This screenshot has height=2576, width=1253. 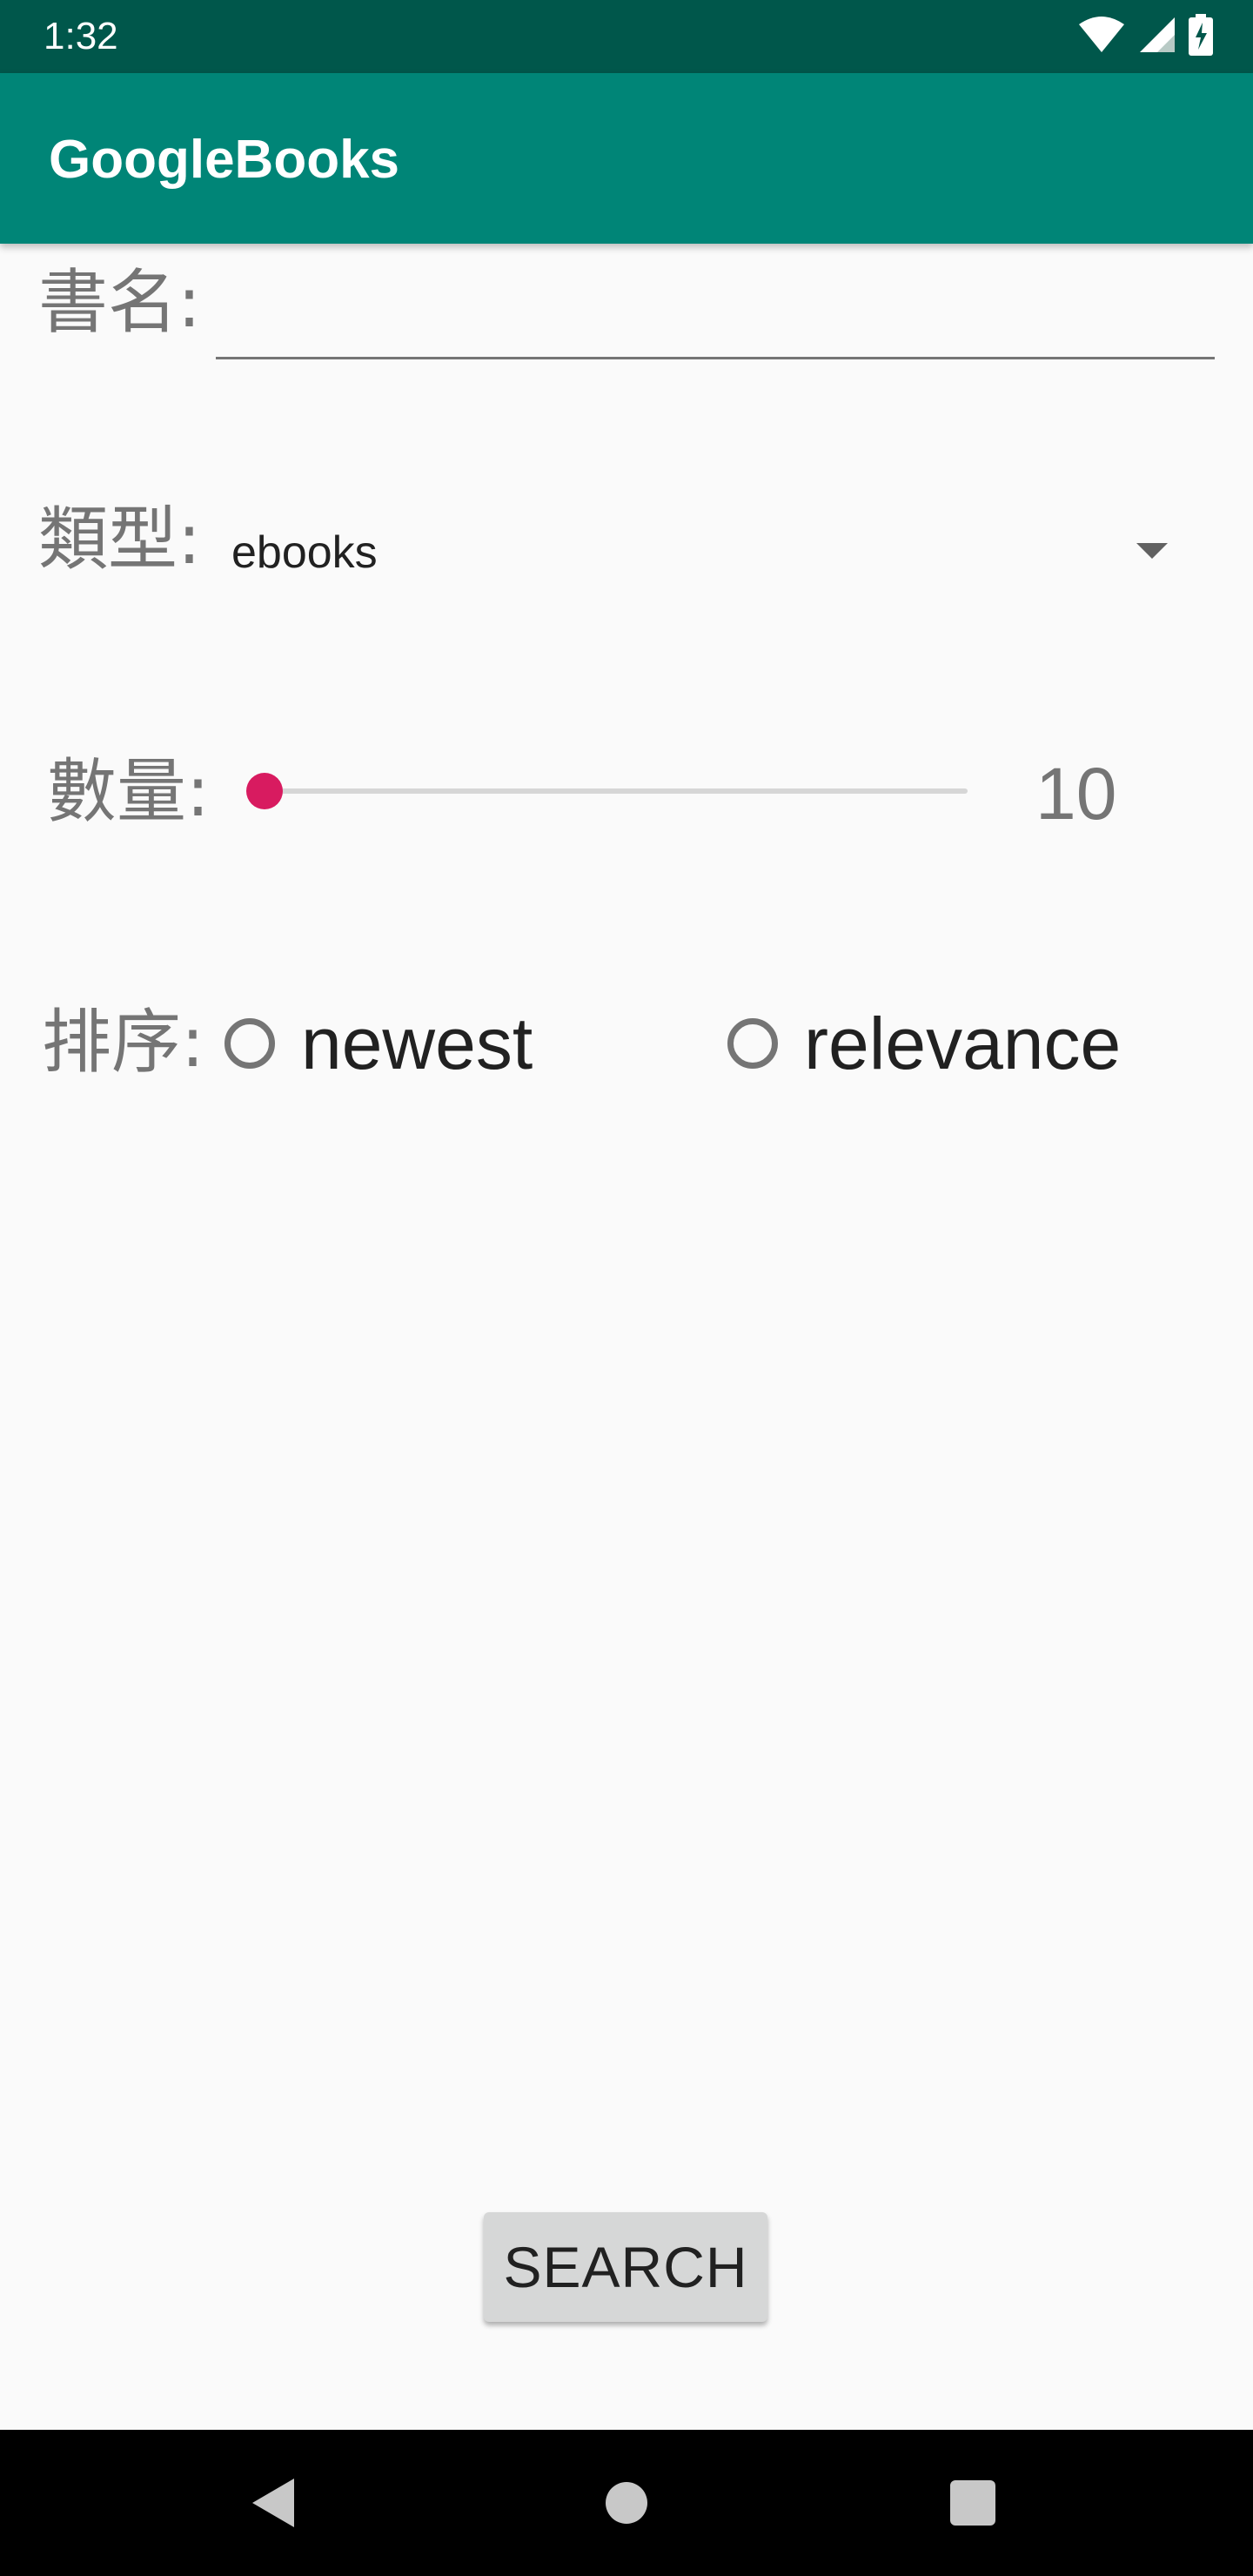 I want to click on title-input, so click(x=715, y=308).